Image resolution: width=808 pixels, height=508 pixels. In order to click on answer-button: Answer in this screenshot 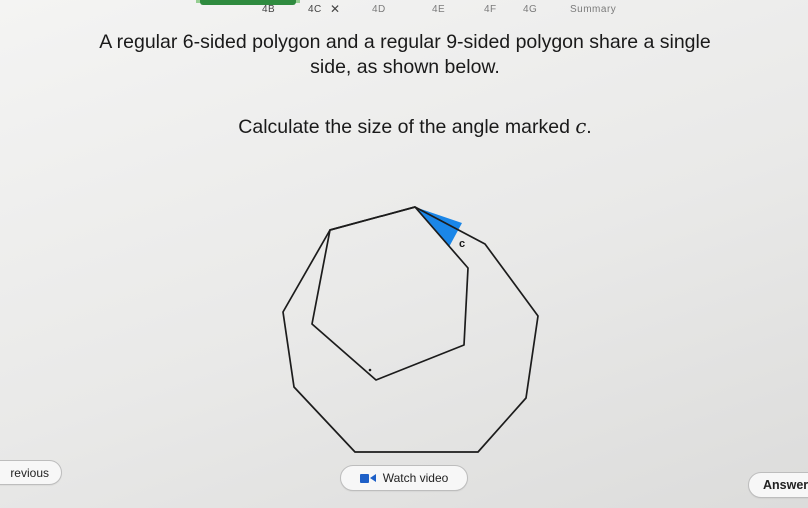, I will do `click(778, 485)`.